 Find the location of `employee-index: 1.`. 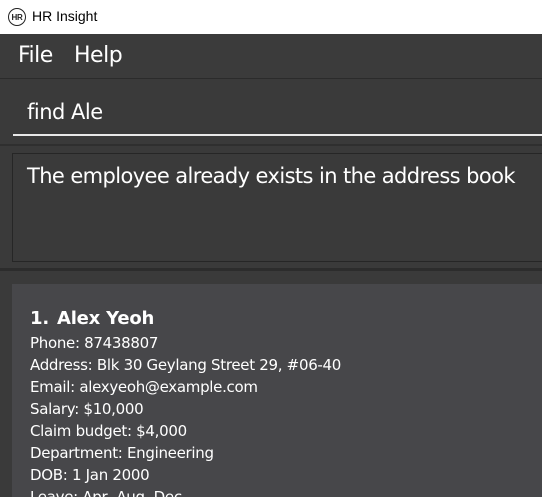

employee-index: 1. is located at coordinates (39, 318).